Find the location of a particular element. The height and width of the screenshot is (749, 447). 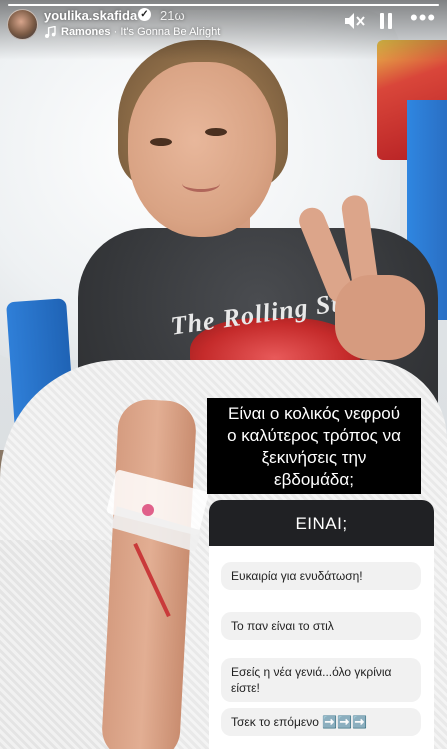

username: youlika.skafida is located at coordinates (90, 15).